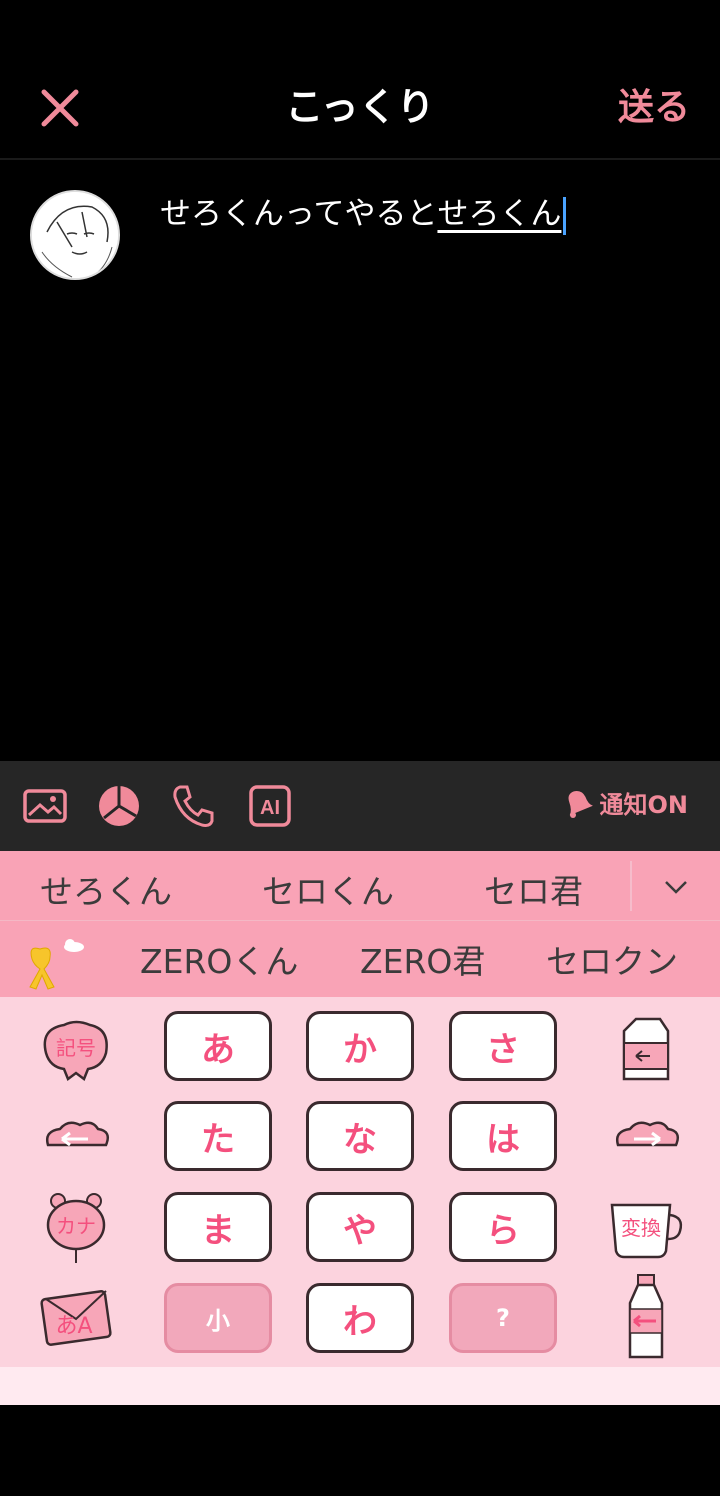  What do you see at coordinates (218, 1136) in the screenshot?
I see `key-ta: た` at bounding box center [218, 1136].